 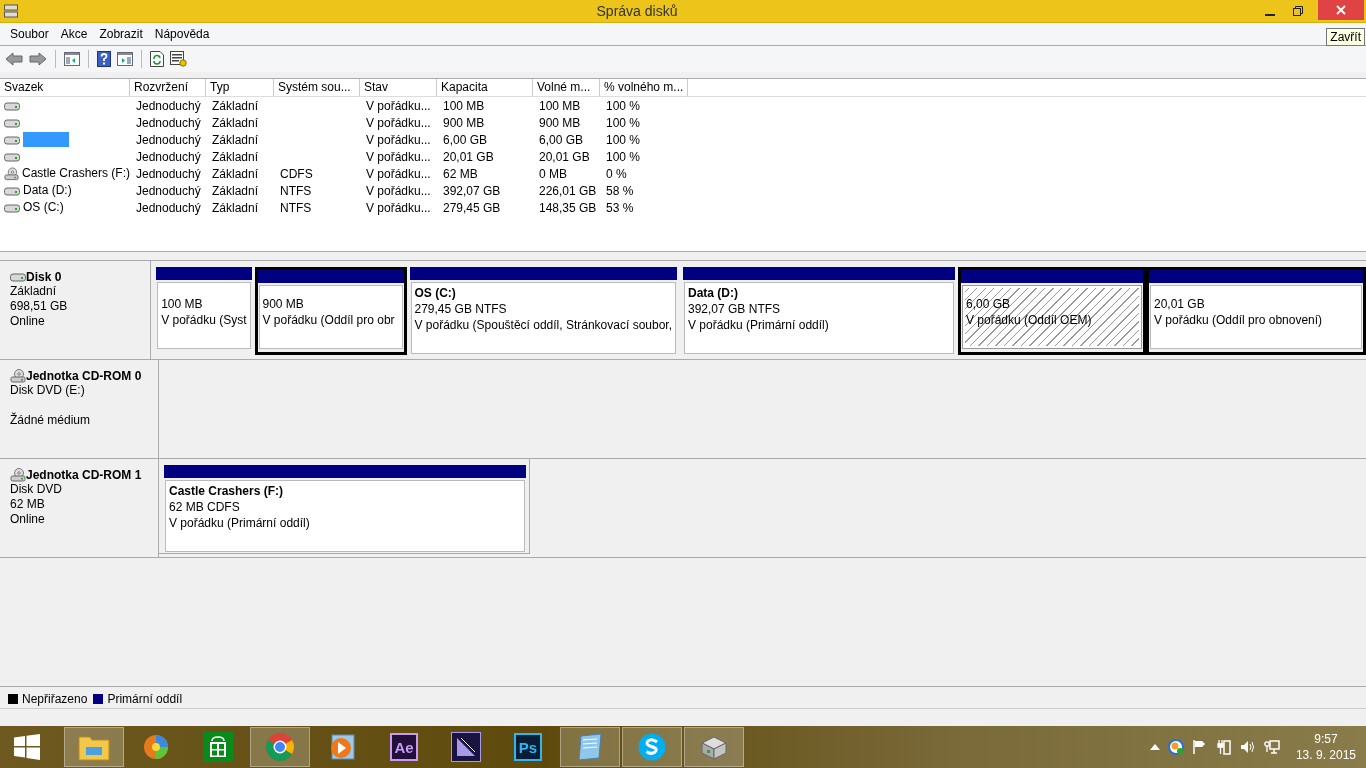 What do you see at coordinates (1247, 747) in the screenshot?
I see `volume-icon` at bounding box center [1247, 747].